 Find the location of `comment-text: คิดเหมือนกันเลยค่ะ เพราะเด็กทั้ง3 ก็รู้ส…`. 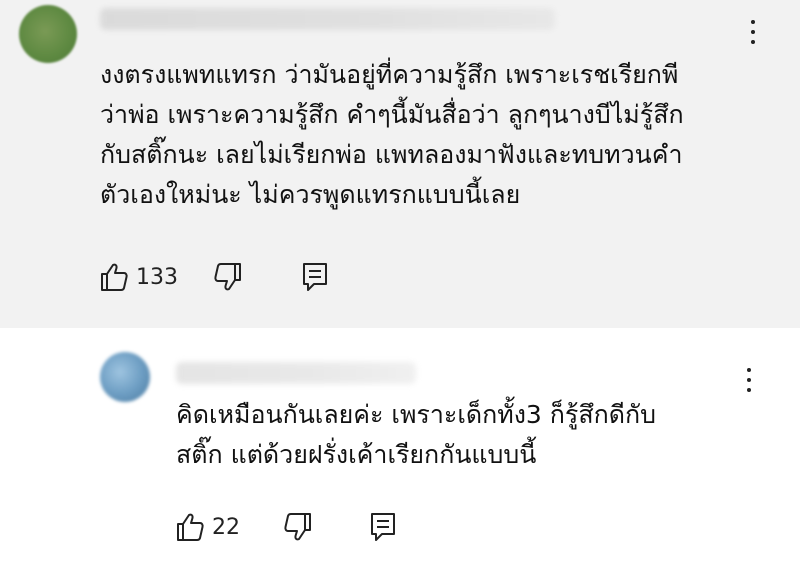

comment-text: คิดเหมือนกันเลยค่ะ เพราะเด็กทั้ง3 ก็รู้ส… is located at coordinates (456, 435).